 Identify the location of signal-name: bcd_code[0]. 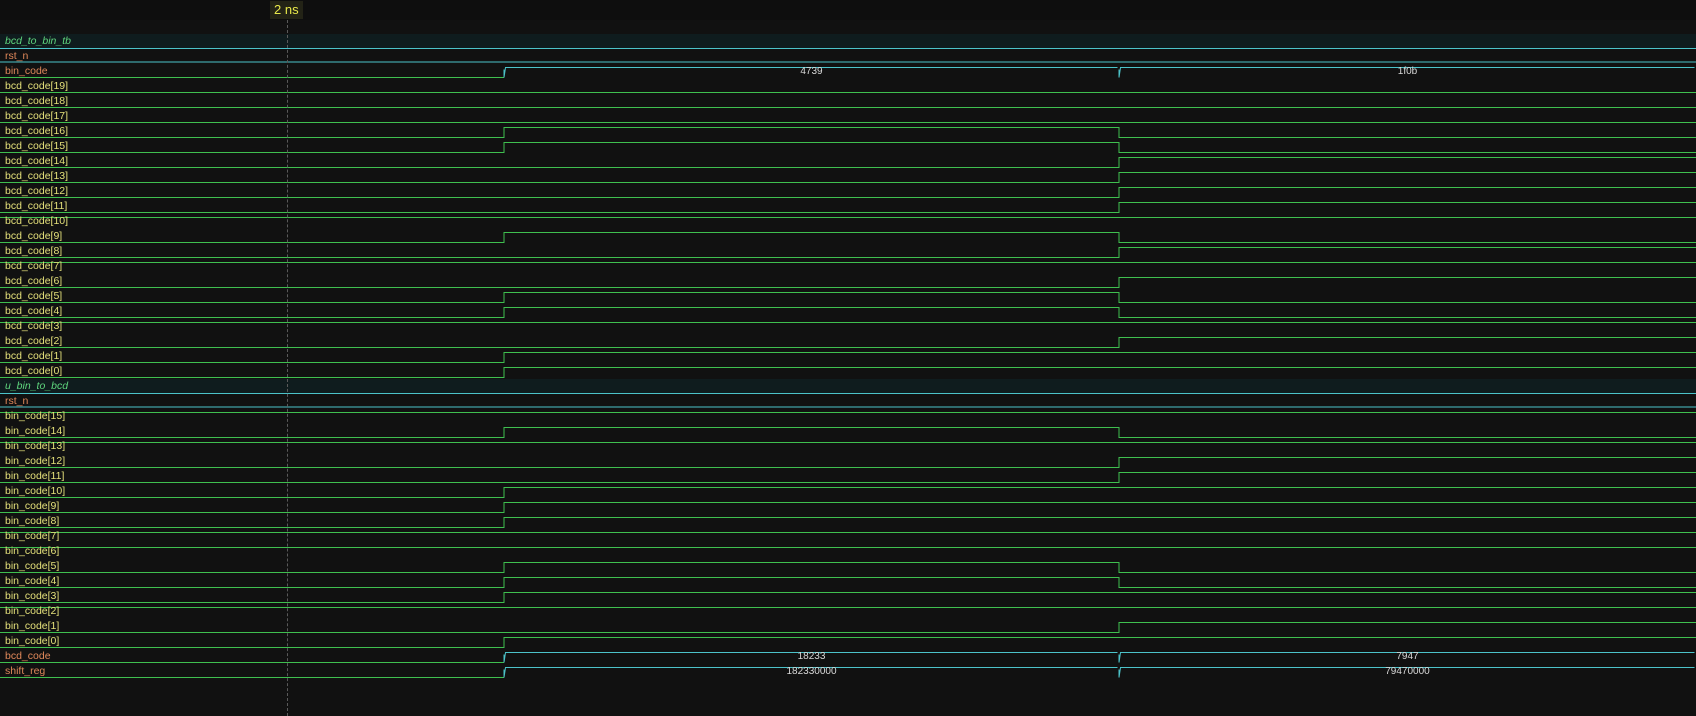
(33, 371).